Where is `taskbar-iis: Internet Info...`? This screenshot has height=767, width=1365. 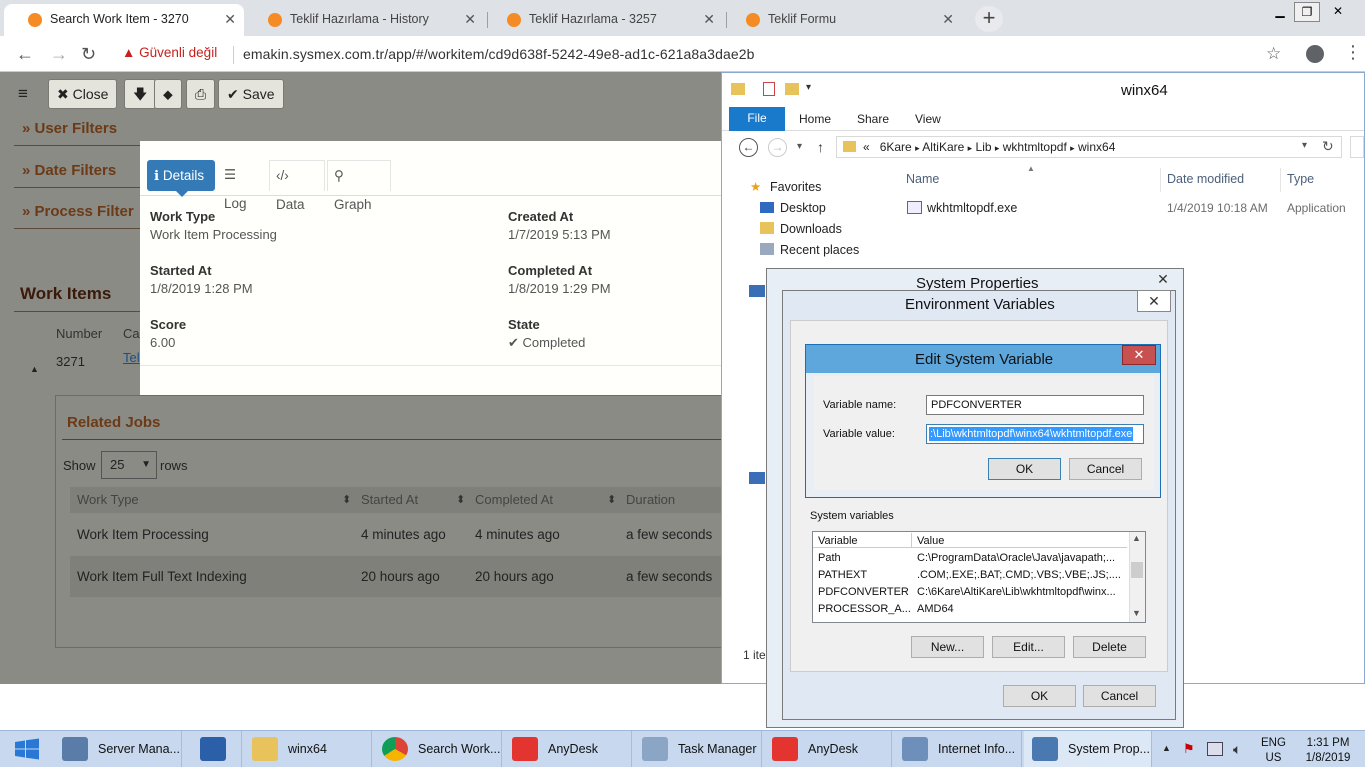 taskbar-iis: Internet Info... is located at coordinates (958, 749).